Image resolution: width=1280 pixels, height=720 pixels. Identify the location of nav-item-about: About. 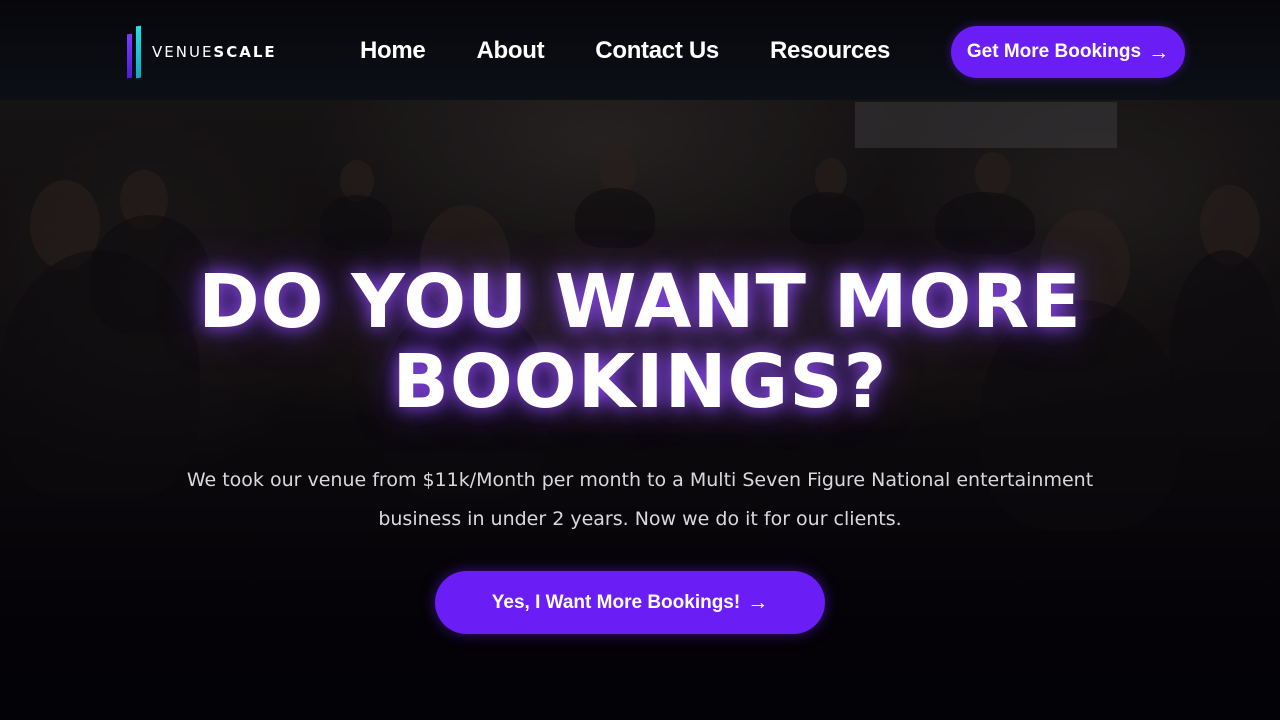
(510, 51).